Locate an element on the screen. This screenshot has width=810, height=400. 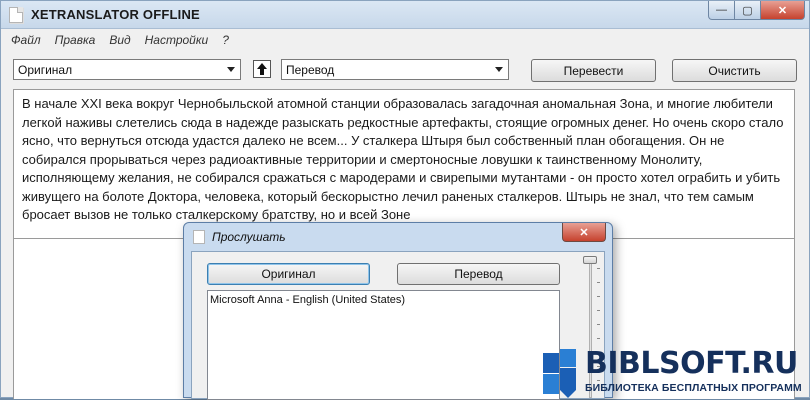
swap-arrow-icon is located at coordinates (262, 69).